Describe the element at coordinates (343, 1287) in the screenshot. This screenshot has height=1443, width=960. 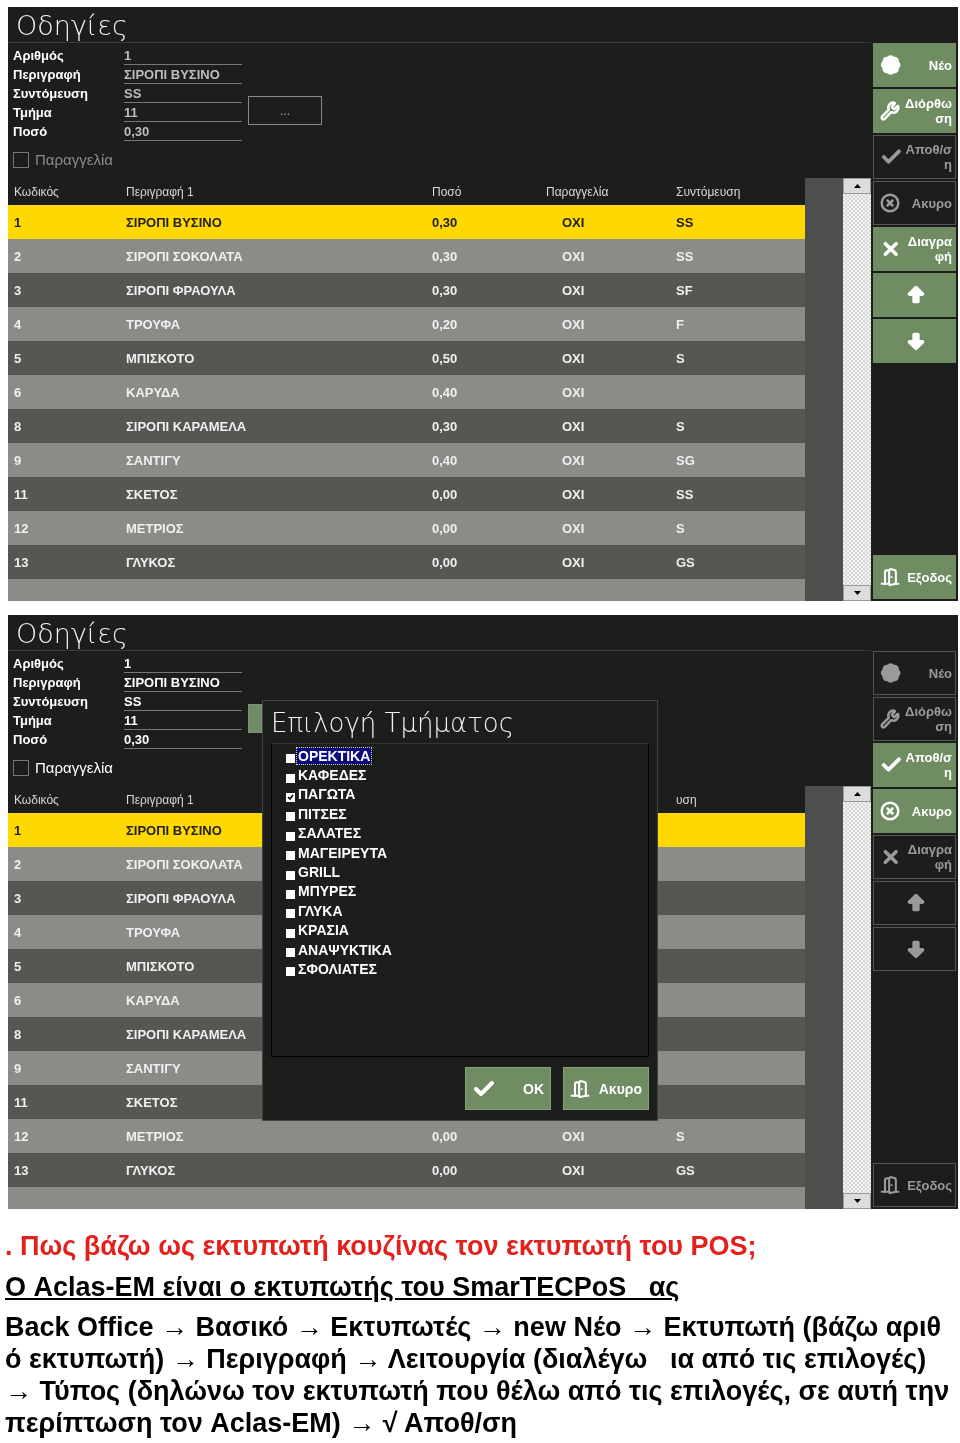
I see `subtitle: Ο Aclas-EM είναι ο εκτυπωτής του SmarTECPoS ας` at that location.